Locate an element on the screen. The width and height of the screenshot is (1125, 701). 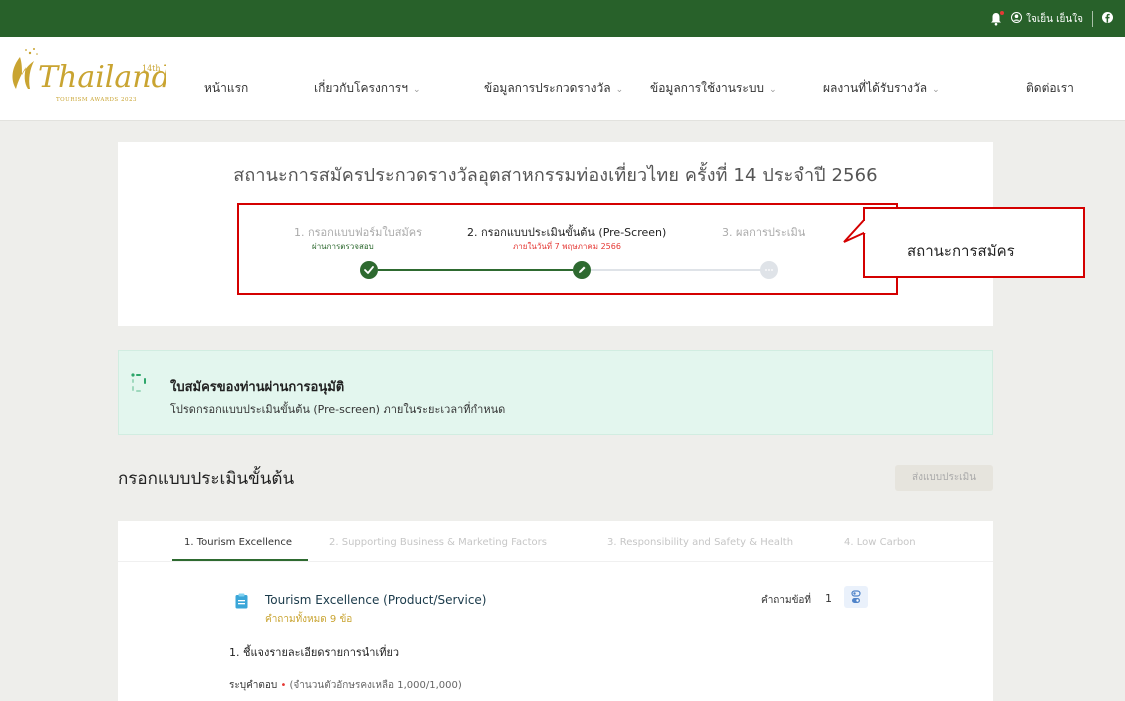
nav-item-label: ผลงานที่ได้รับรางวัล is located at coordinates (875, 88).